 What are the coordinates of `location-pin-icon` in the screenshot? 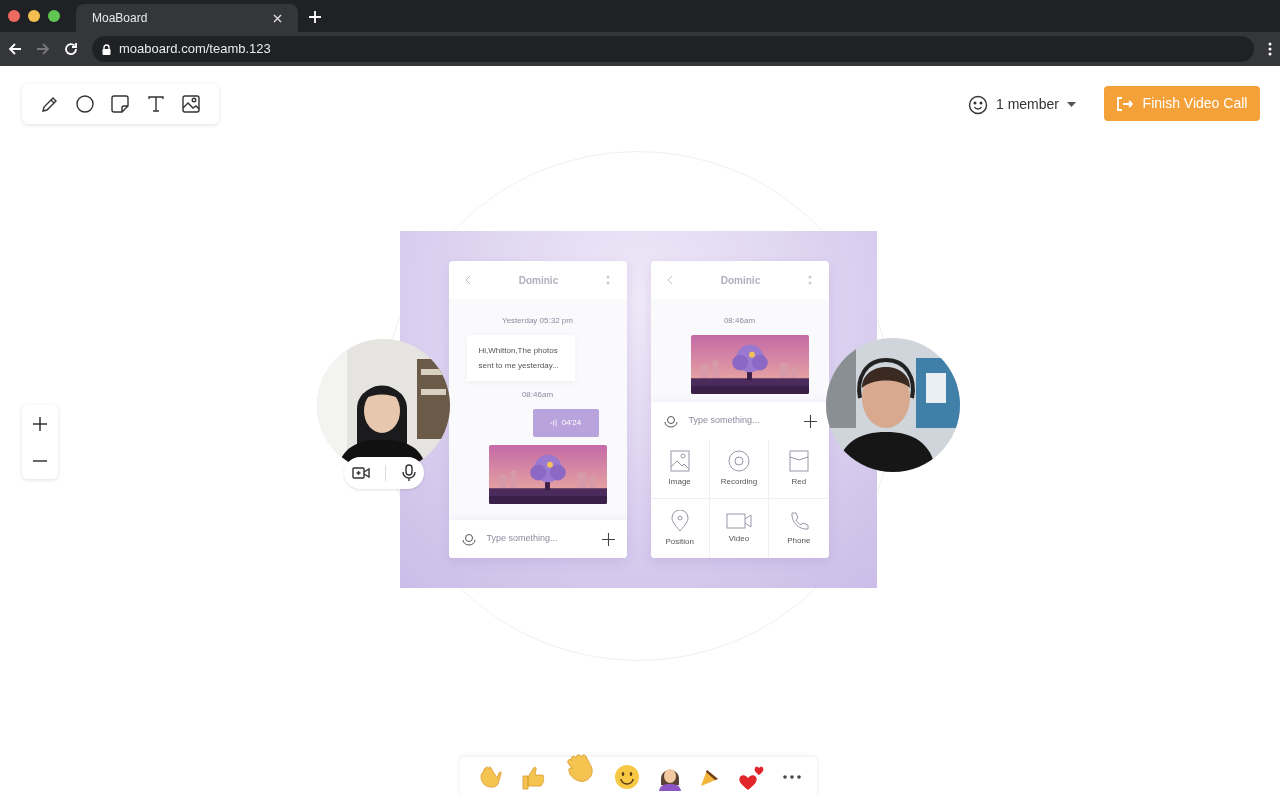 It's located at (679, 520).